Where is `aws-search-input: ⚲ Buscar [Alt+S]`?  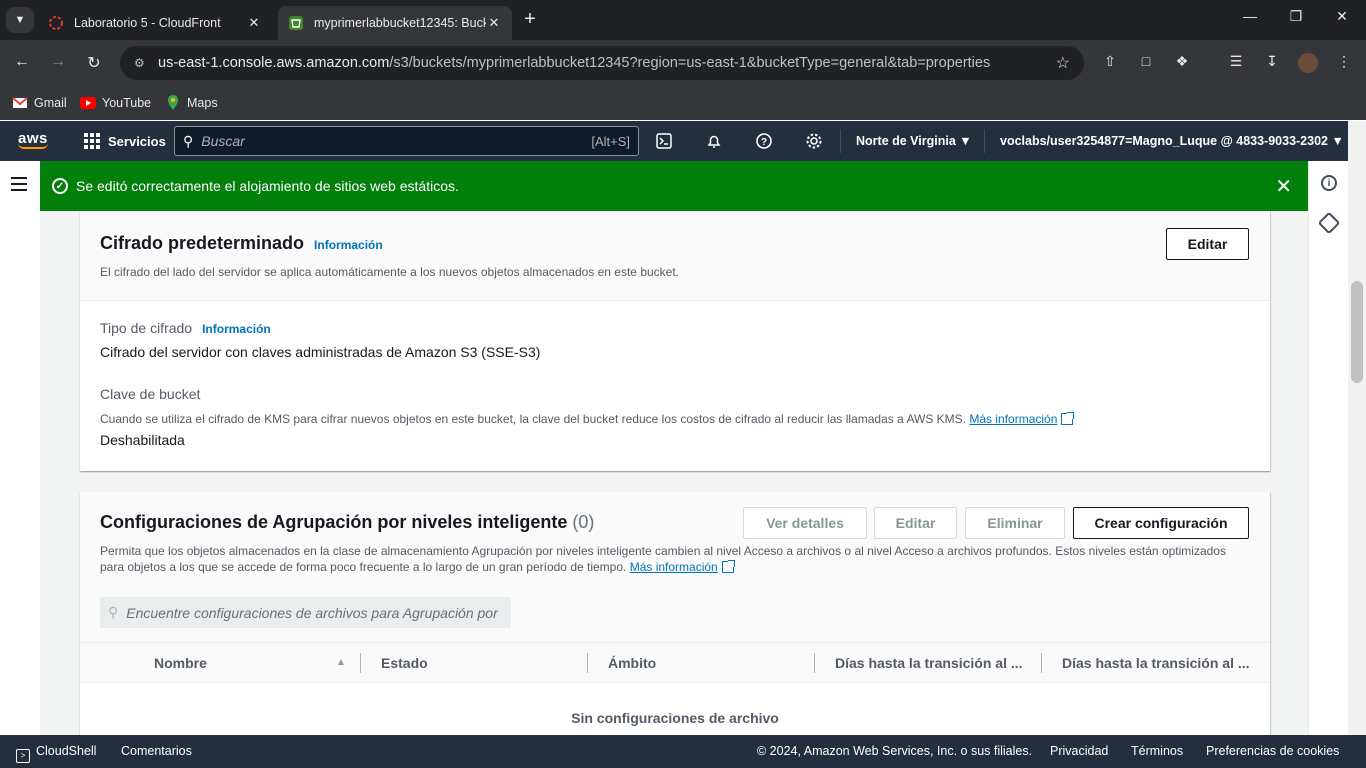 aws-search-input: ⚲ Buscar [Alt+S] is located at coordinates (406, 141).